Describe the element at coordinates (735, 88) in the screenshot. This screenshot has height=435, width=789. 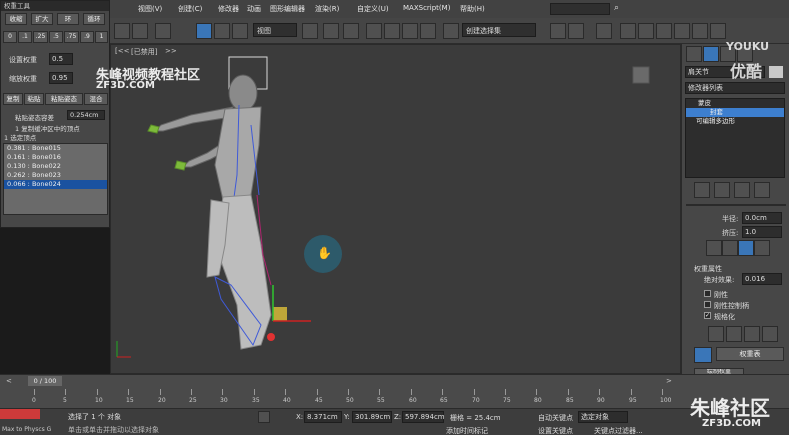
I see `modifier-list-dropdown: 修改器列表` at that location.